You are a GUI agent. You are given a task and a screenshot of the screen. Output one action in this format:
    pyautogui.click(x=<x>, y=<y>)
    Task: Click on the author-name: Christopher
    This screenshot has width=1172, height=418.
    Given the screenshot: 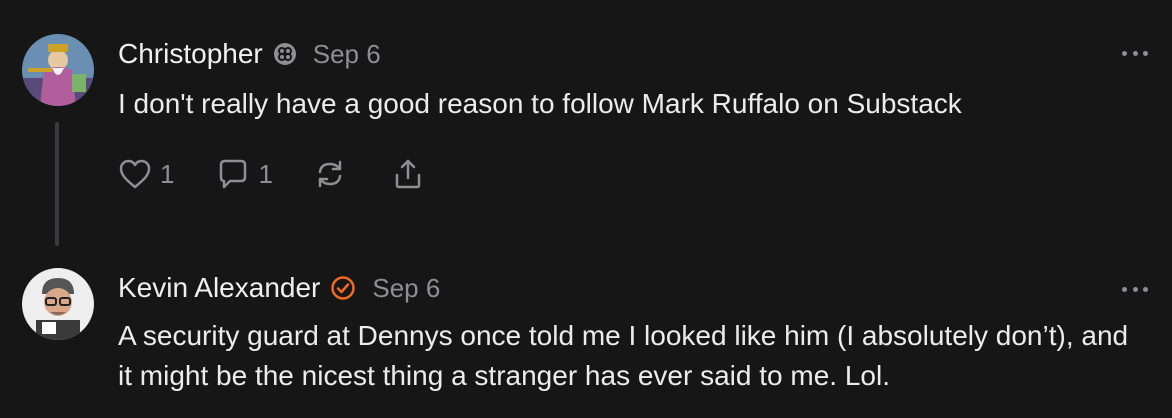 What is the action you would take?
    pyautogui.click(x=190, y=54)
    